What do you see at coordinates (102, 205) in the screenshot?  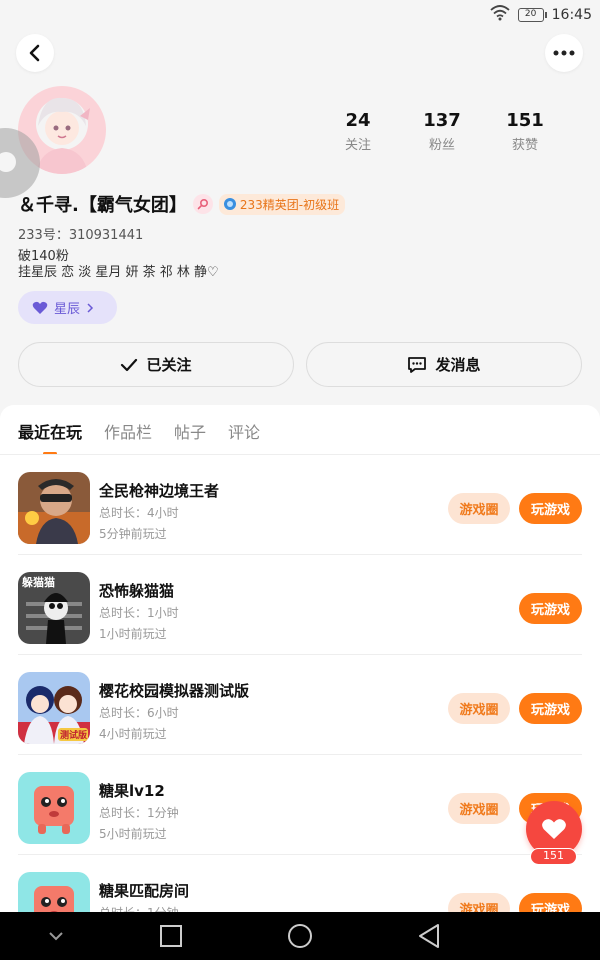 I see `nickname: ＆千寻.【霸气女团】` at bounding box center [102, 205].